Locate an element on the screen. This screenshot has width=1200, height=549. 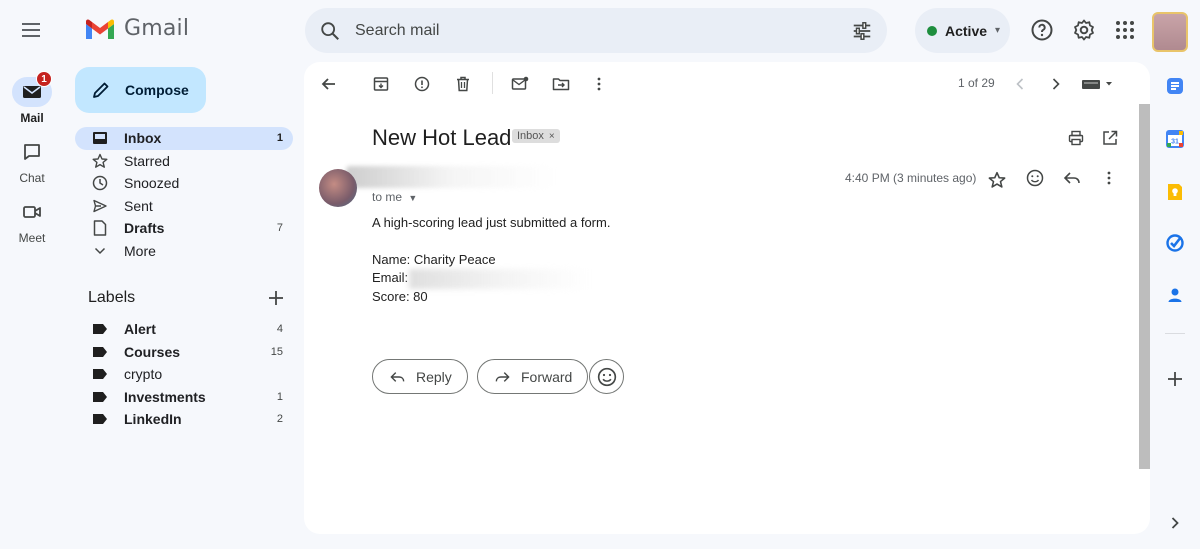
side-panel-calendar: 31 is located at coordinates (1175, 139).